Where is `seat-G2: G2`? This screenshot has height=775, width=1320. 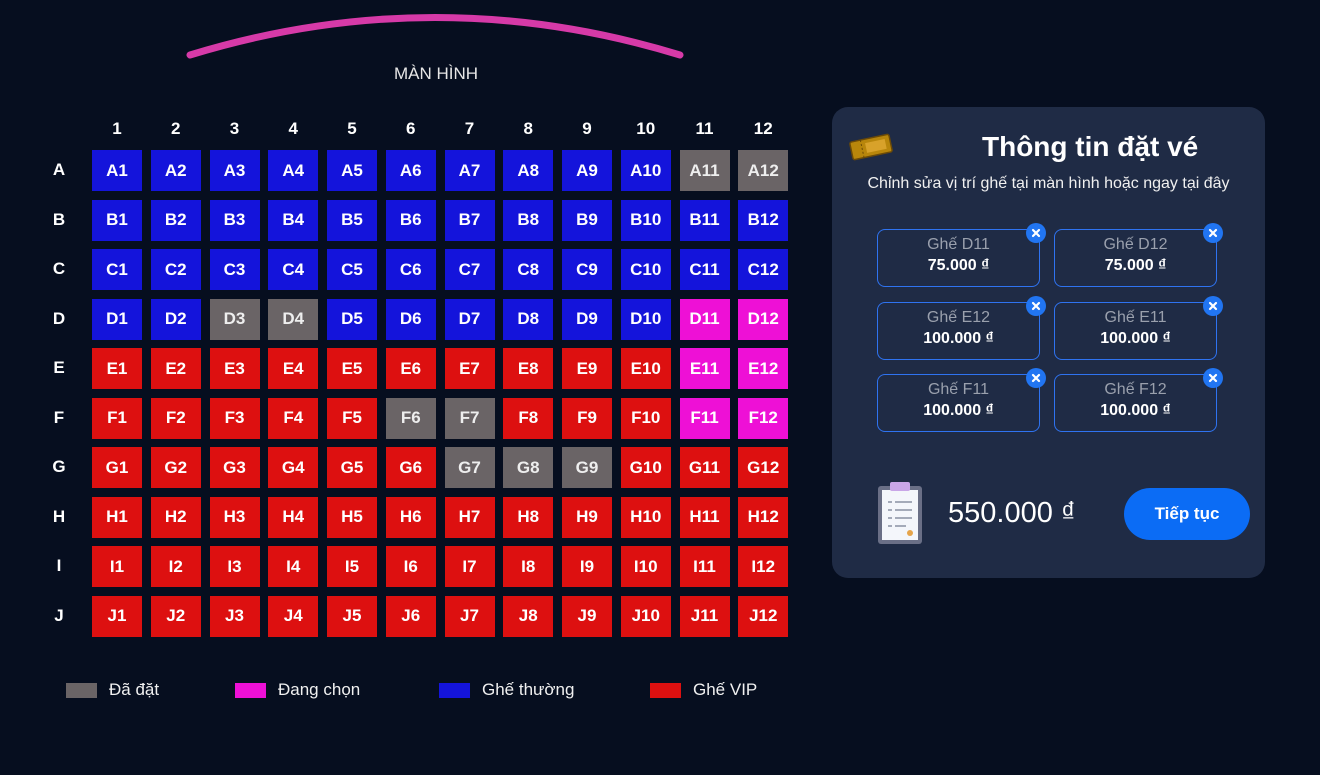
seat-G2: G2 is located at coordinates (175, 467).